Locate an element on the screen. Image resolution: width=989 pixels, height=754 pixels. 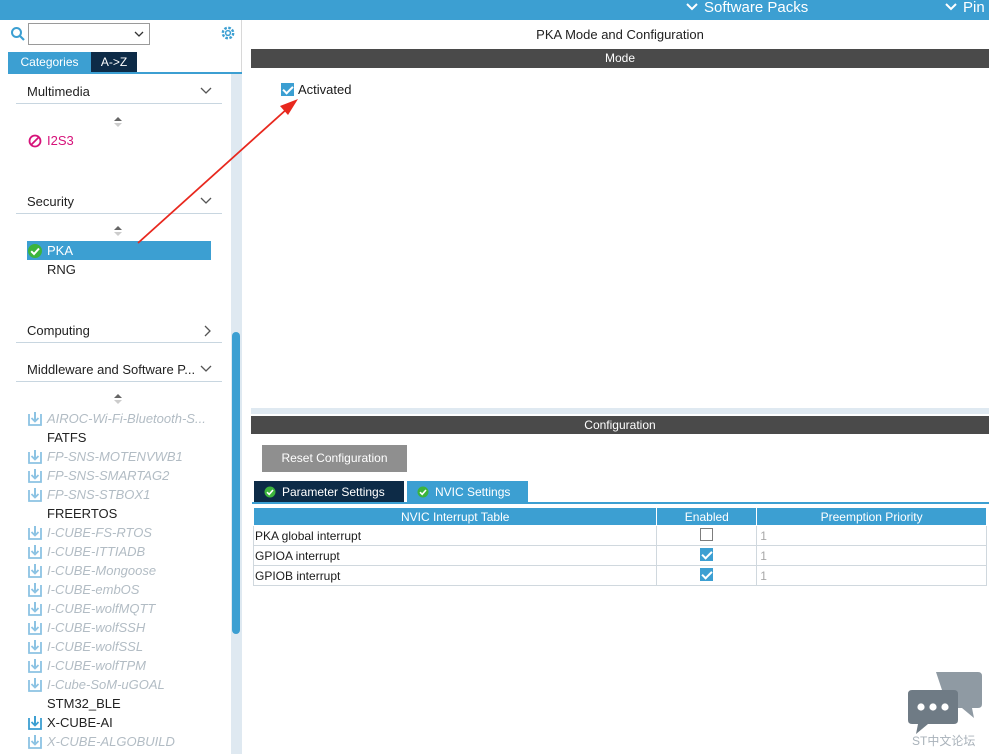
middleware-item: I-CUBE-FS-RTOS is located at coordinates (89, 532).